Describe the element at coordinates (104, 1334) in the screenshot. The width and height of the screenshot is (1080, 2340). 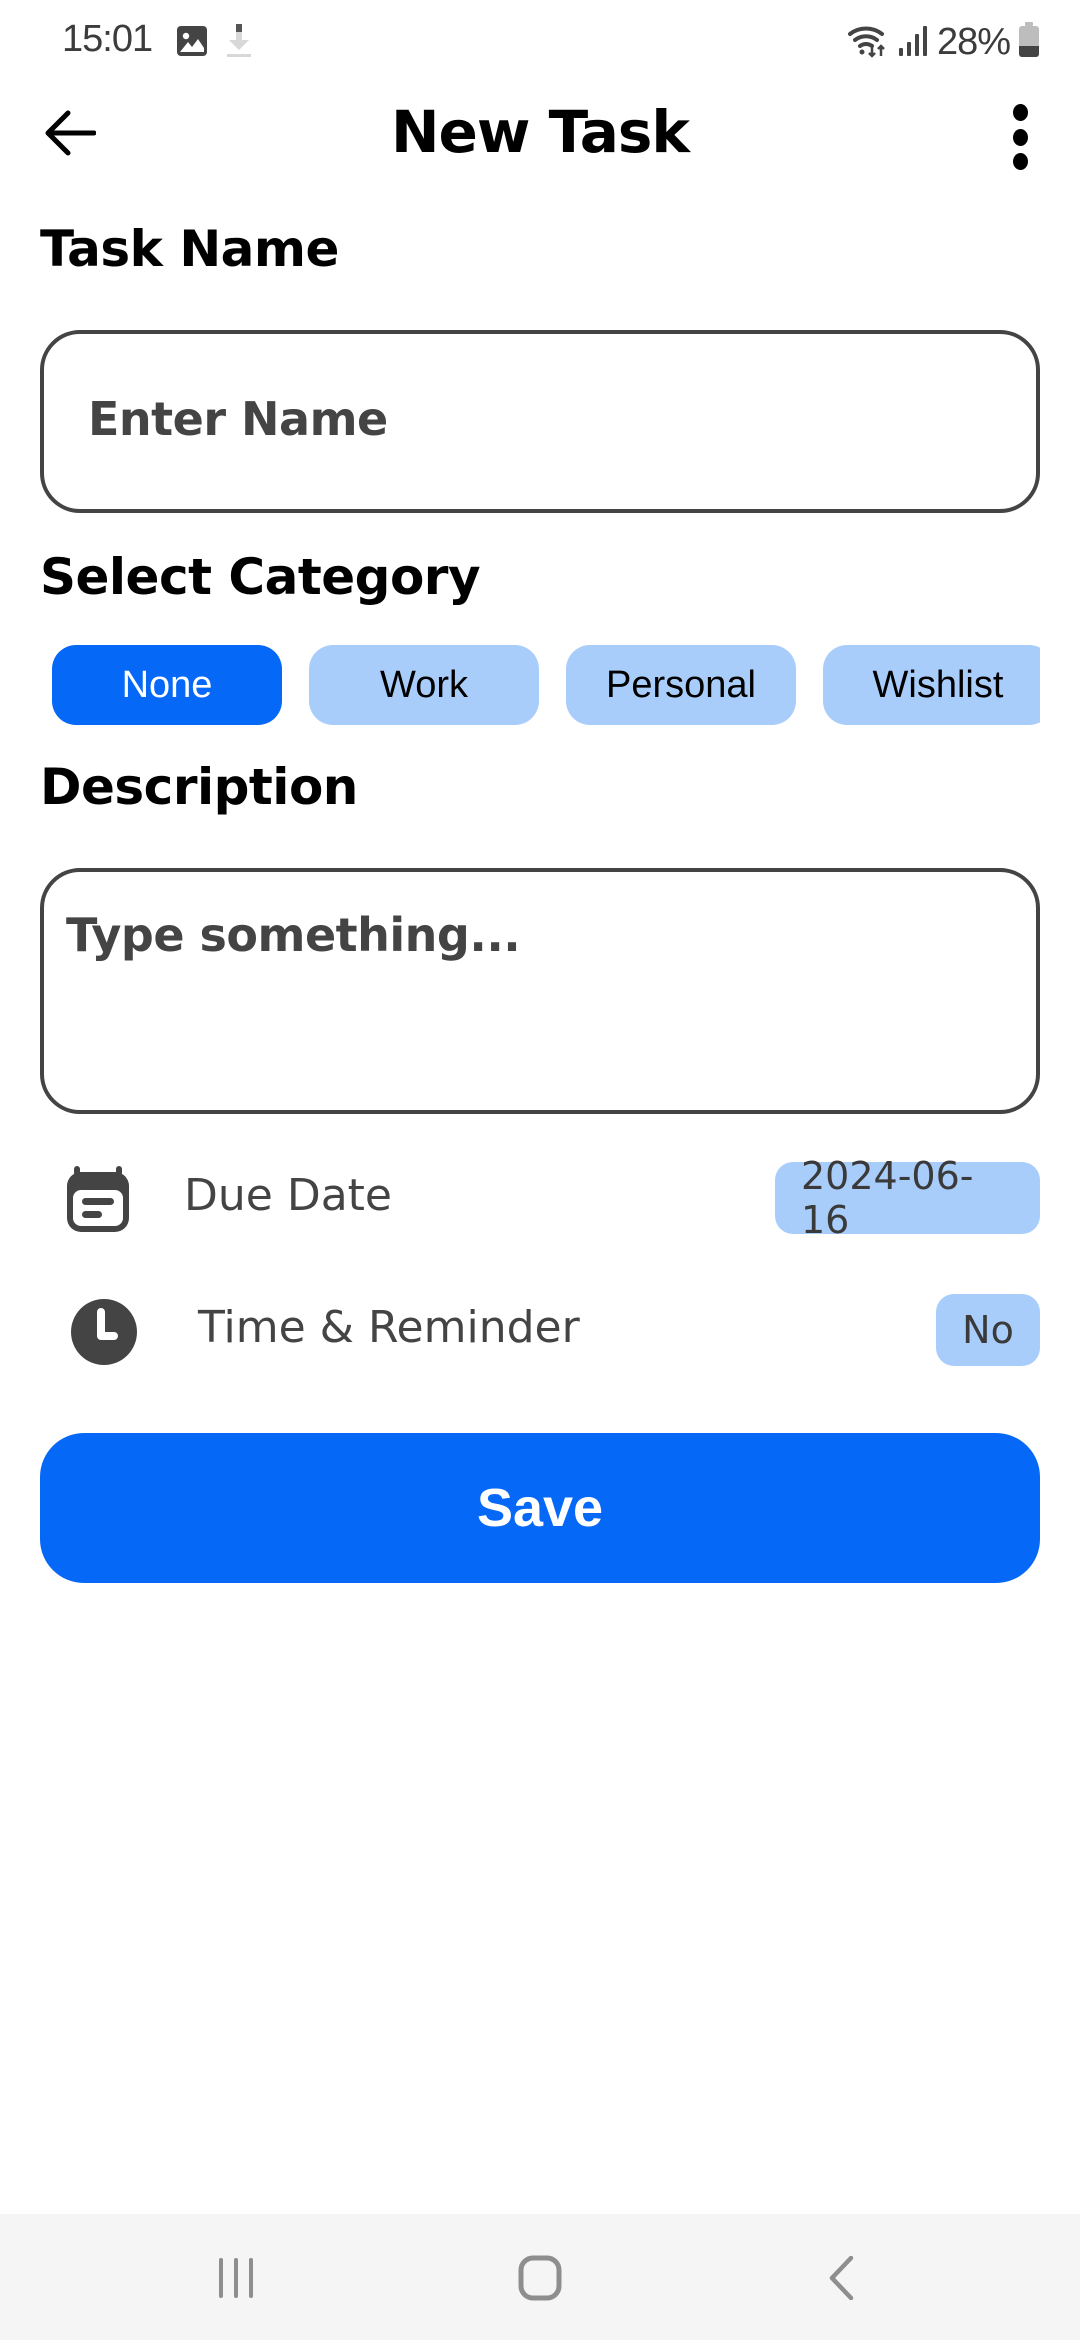
I see `clock-icon` at that location.